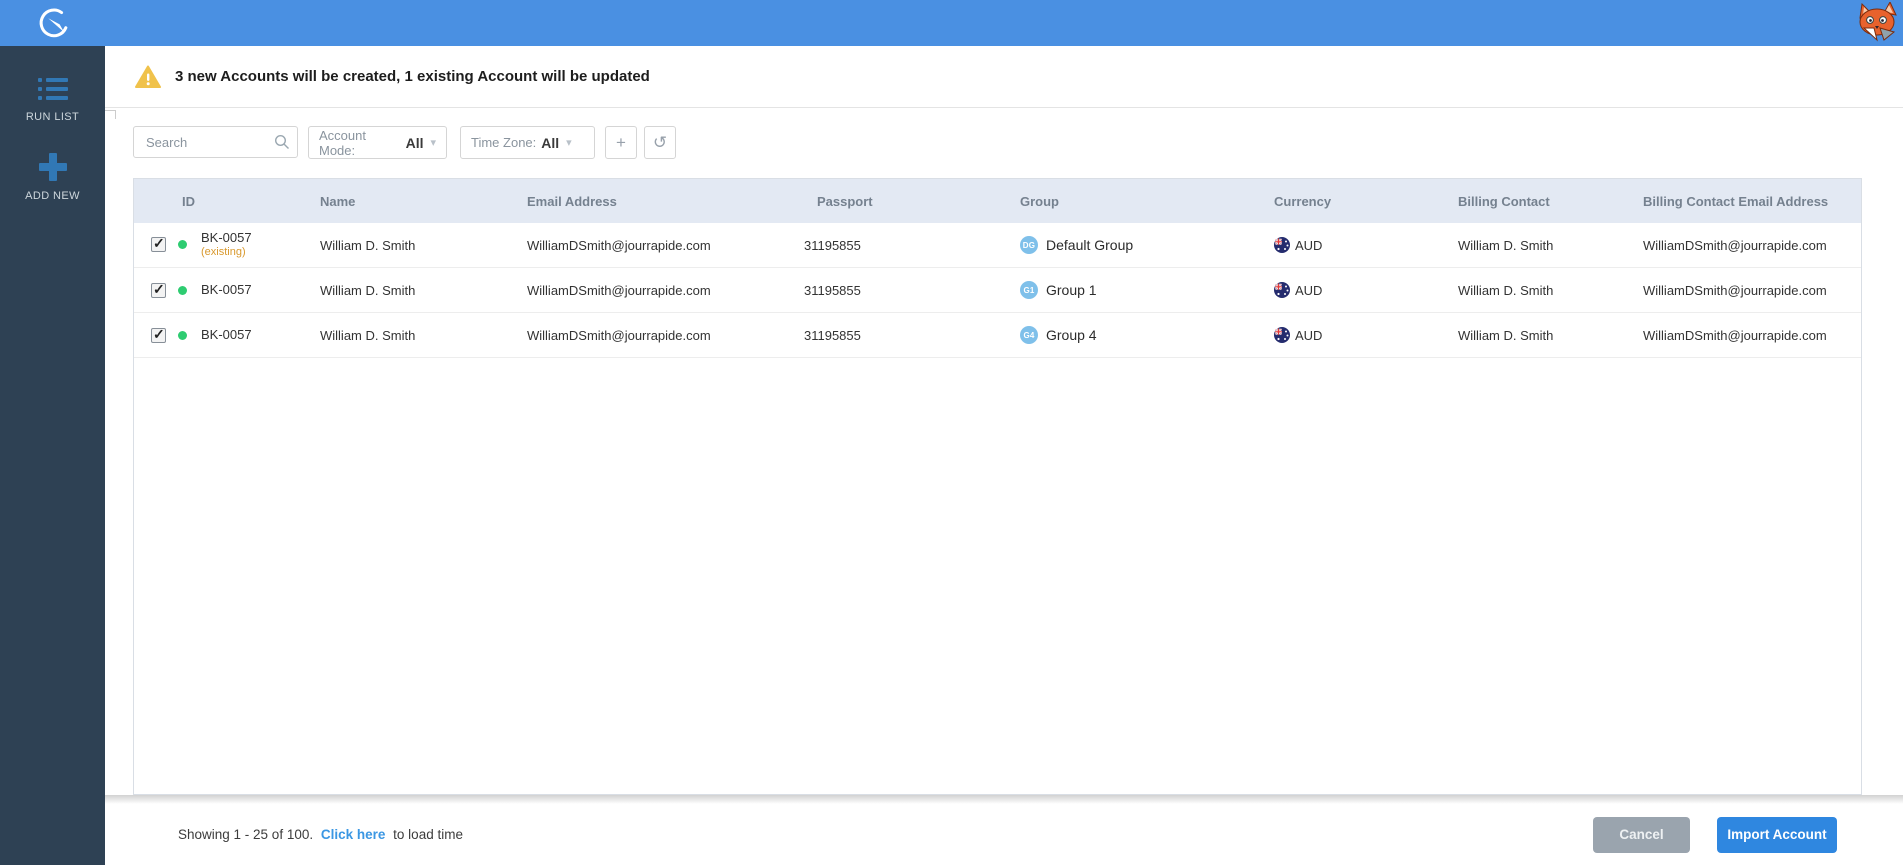 This screenshot has width=1903, height=865. I want to click on reset-icon: ↺, so click(660, 142).